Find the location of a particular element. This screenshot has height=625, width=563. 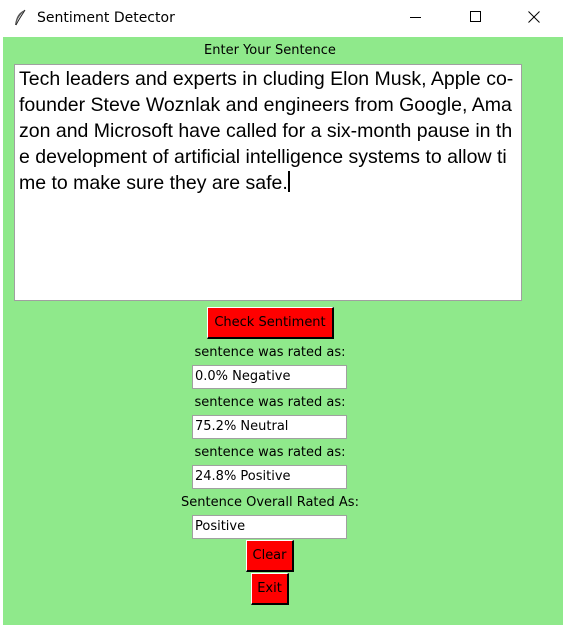

text-cursor is located at coordinates (288, 181).